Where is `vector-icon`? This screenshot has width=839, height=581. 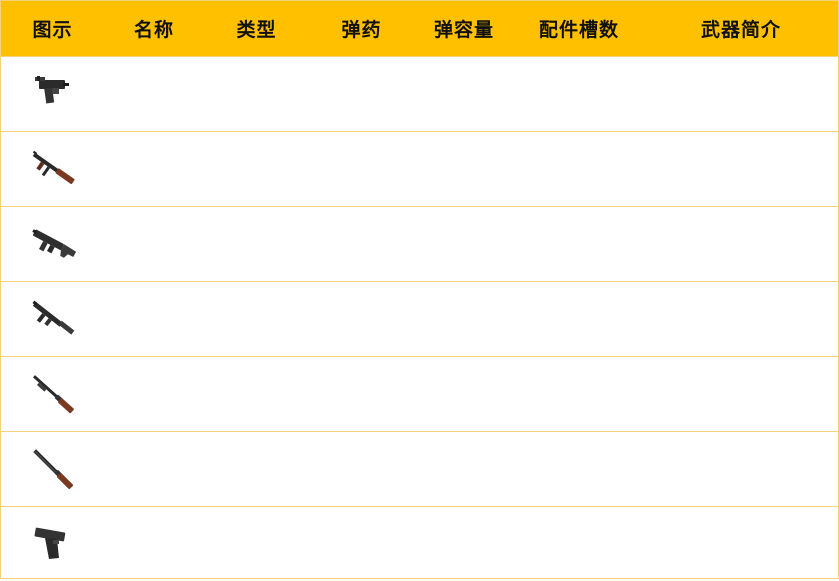
vector-icon is located at coordinates (53, 317).